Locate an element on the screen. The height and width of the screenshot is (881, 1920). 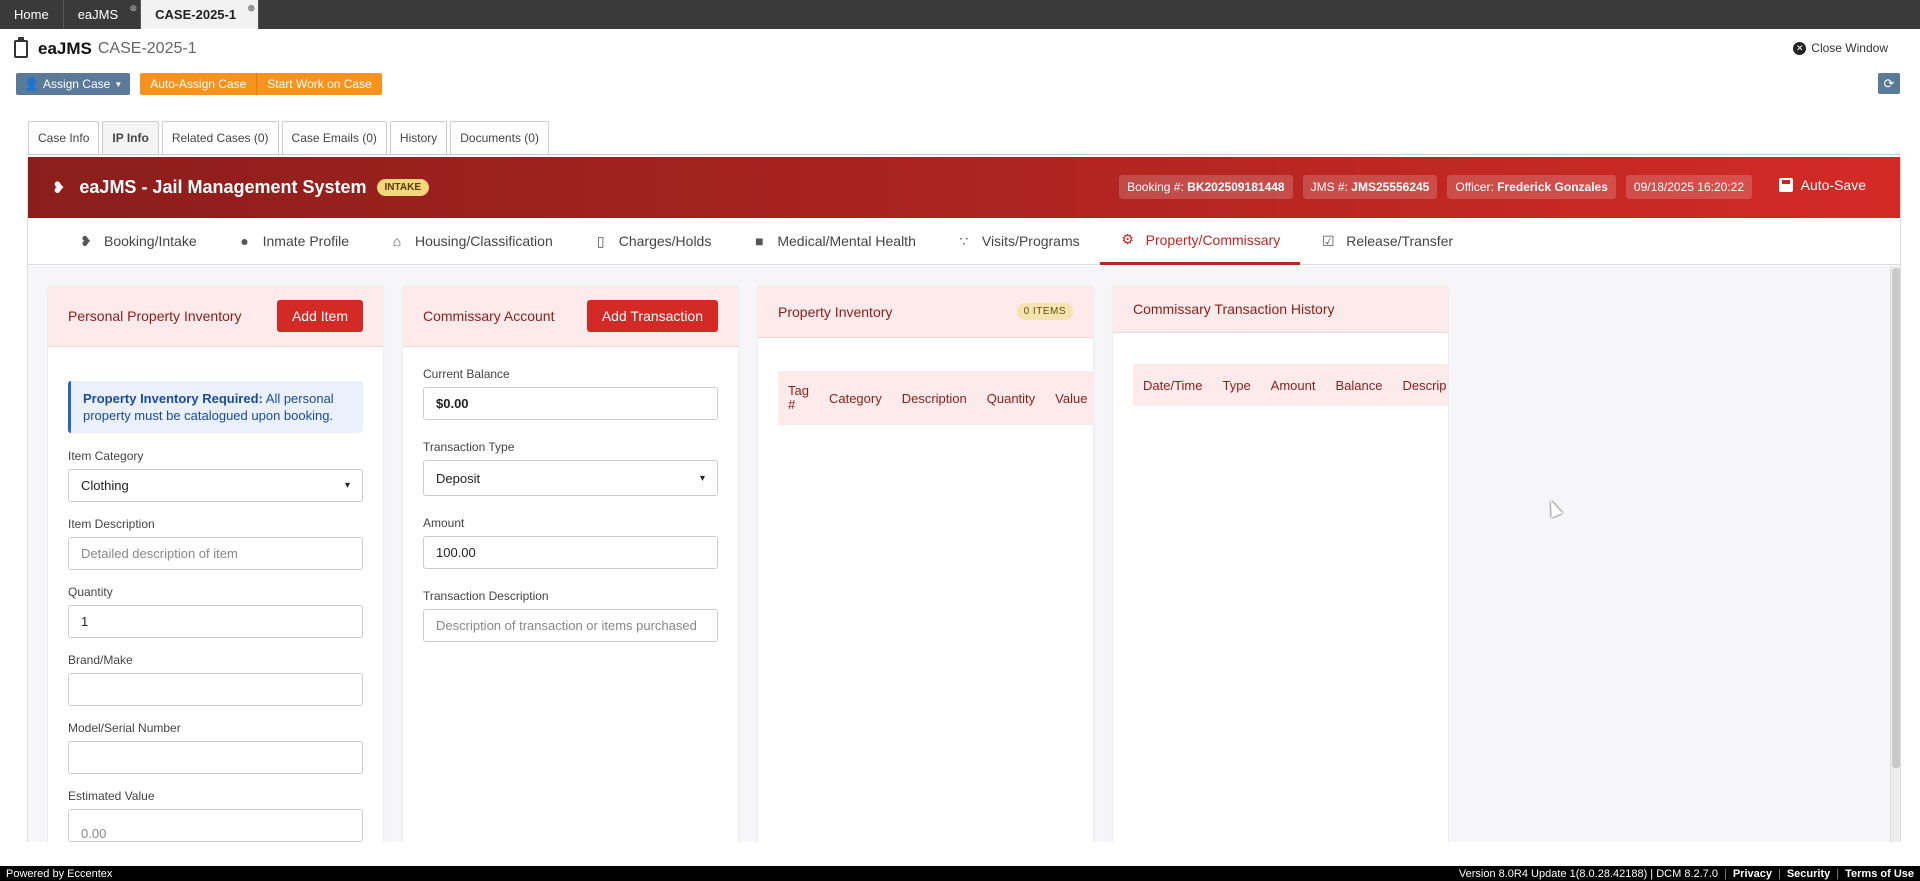
status-badge: INTAKE is located at coordinates (403, 187).